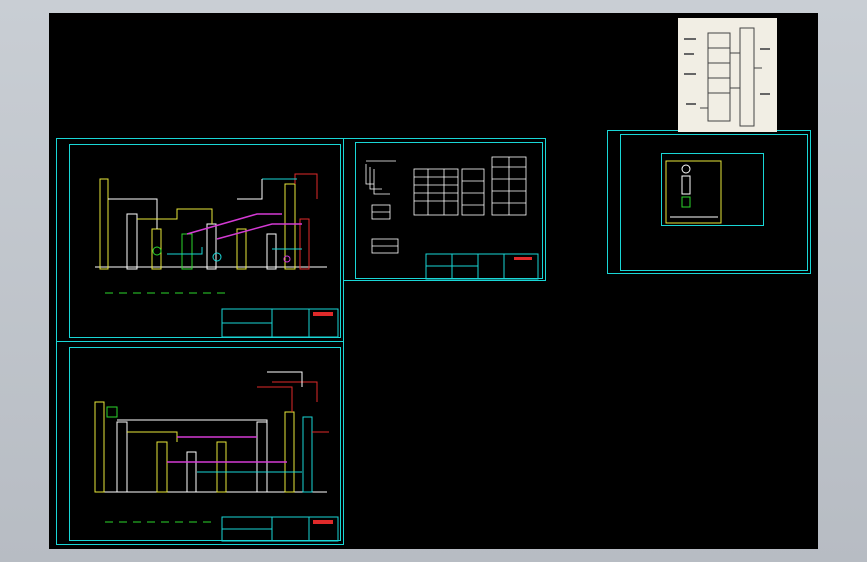 This screenshot has height=562, width=867. I want to click on scanned-equipment-sketch, so click(727, 77).